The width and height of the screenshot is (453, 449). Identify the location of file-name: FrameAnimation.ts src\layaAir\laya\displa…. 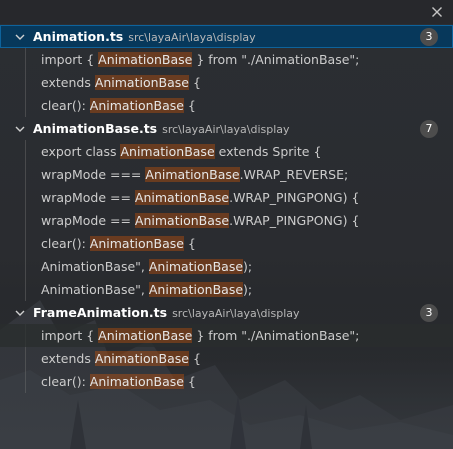
(166, 312).